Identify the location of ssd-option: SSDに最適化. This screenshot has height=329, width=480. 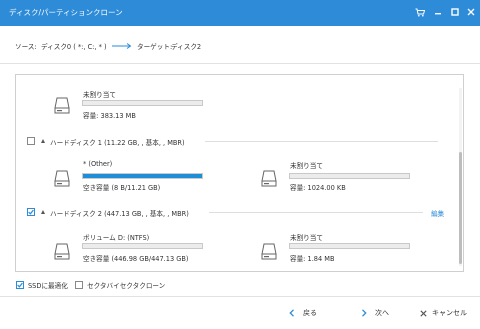
(42, 285).